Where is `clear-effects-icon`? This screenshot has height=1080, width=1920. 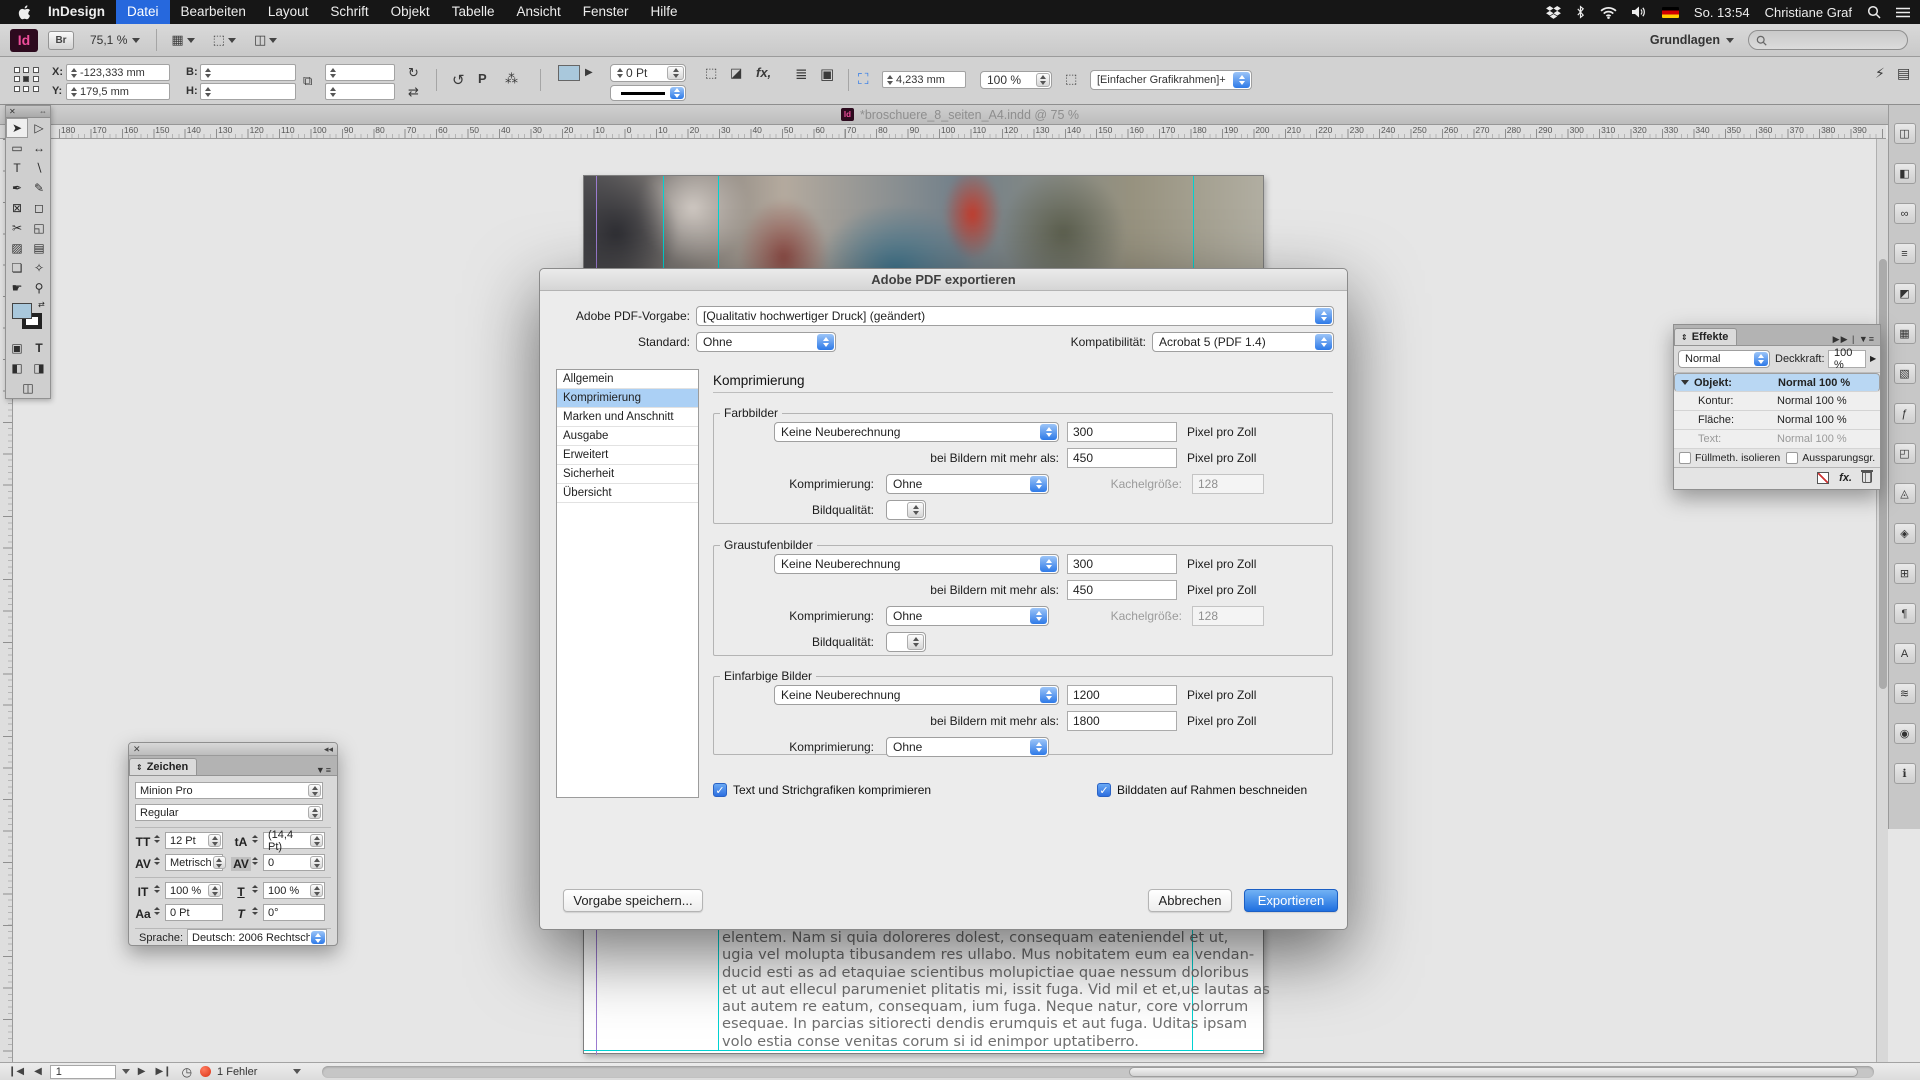 clear-effects-icon is located at coordinates (1823, 477).